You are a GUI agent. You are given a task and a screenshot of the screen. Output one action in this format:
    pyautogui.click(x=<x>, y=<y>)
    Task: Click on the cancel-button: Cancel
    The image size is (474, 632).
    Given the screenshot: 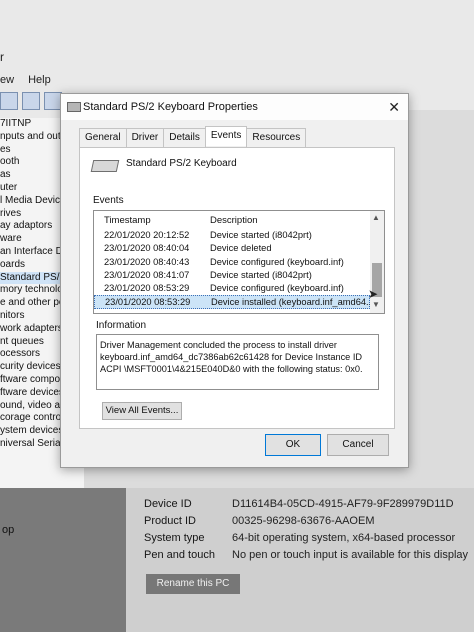 What is the action you would take?
    pyautogui.click(x=358, y=445)
    